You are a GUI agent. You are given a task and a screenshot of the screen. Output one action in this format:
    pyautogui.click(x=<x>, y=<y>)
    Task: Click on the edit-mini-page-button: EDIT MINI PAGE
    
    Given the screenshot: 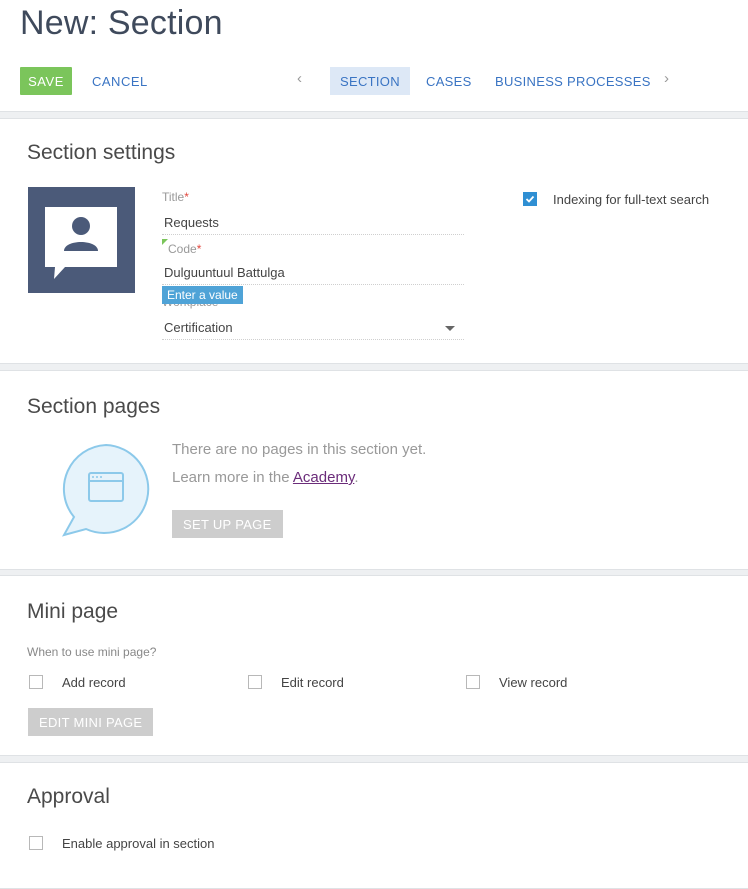 What is the action you would take?
    pyautogui.click(x=91, y=722)
    